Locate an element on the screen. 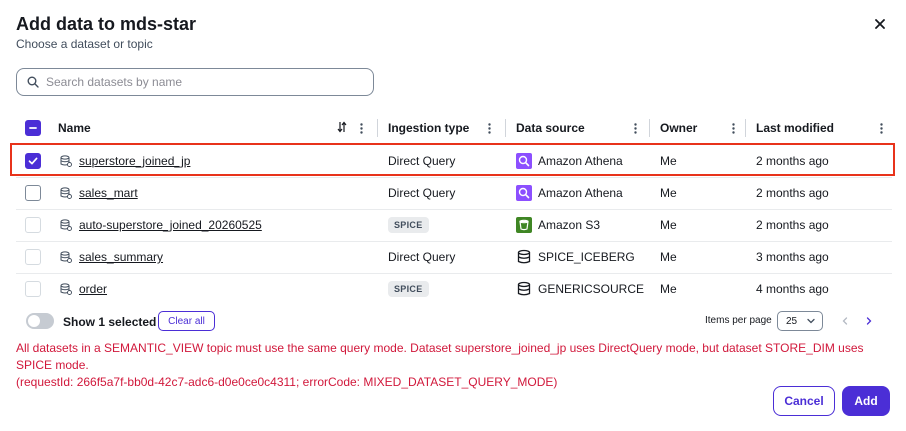 The image size is (906, 431). selected-row-highlight is located at coordinates (452, 159).